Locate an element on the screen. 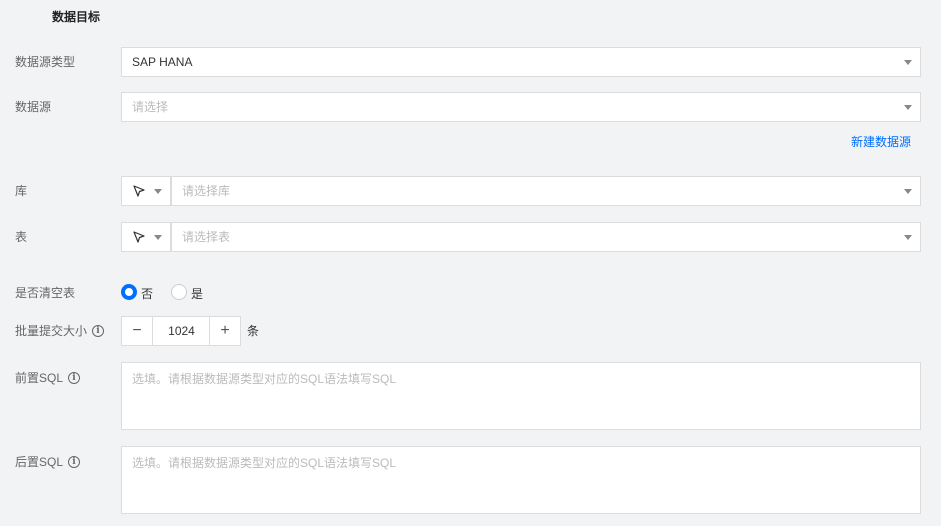 This screenshot has width=941, height=526. datasource-type-value: SAP HANA is located at coordinates (162, 62).